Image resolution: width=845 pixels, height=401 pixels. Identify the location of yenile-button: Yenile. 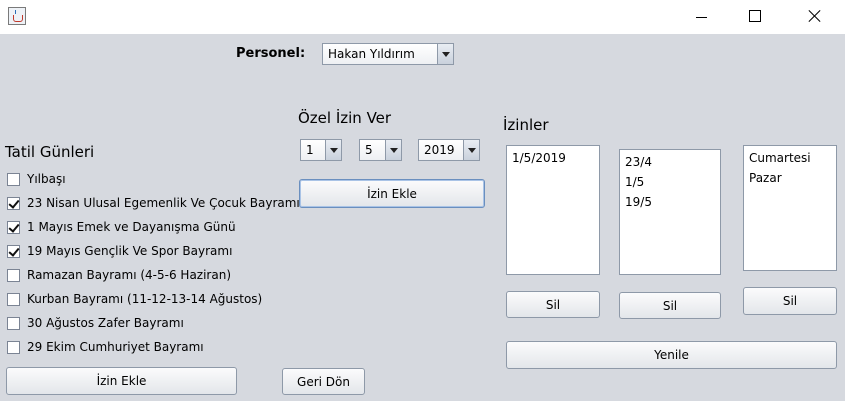
(671, 355).